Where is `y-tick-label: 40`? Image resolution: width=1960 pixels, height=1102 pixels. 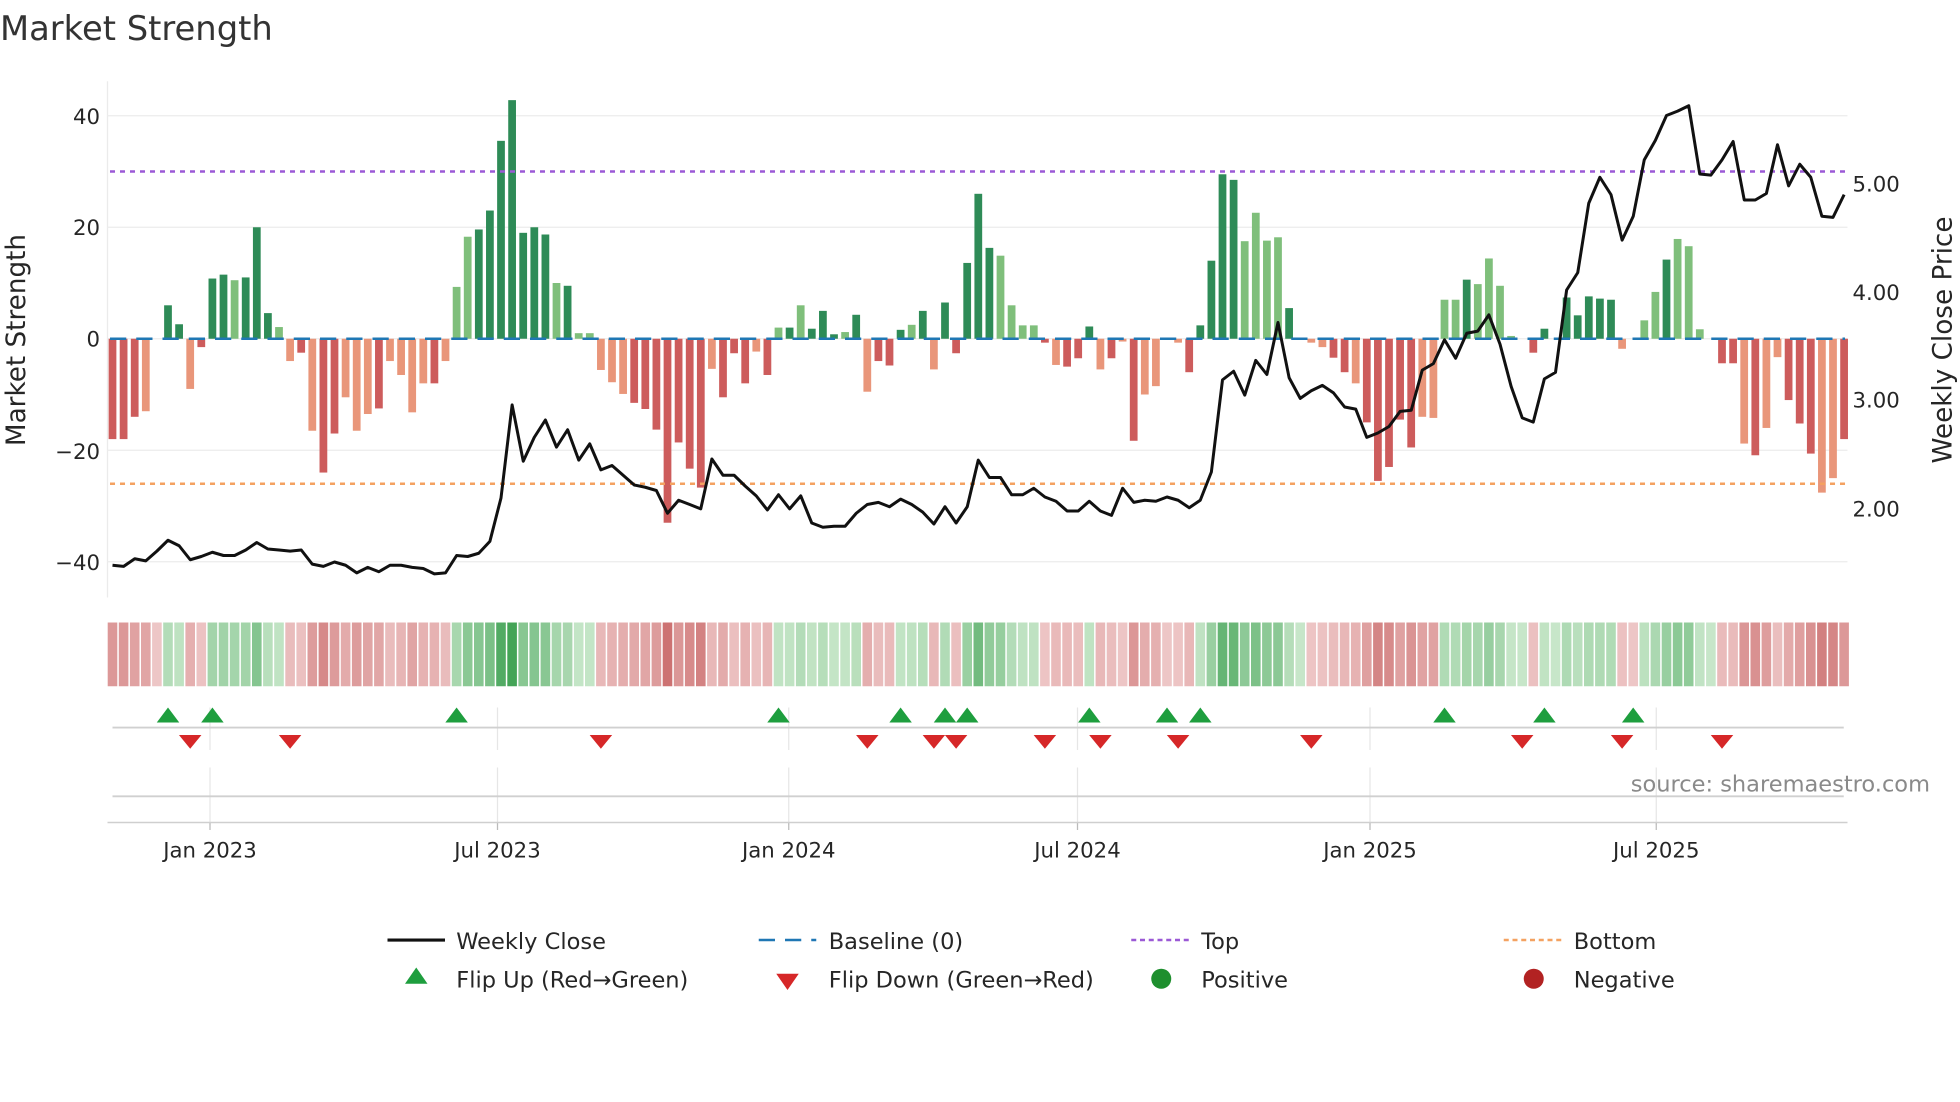 y-tick-label: 40 is located at coordinates (86, 117).